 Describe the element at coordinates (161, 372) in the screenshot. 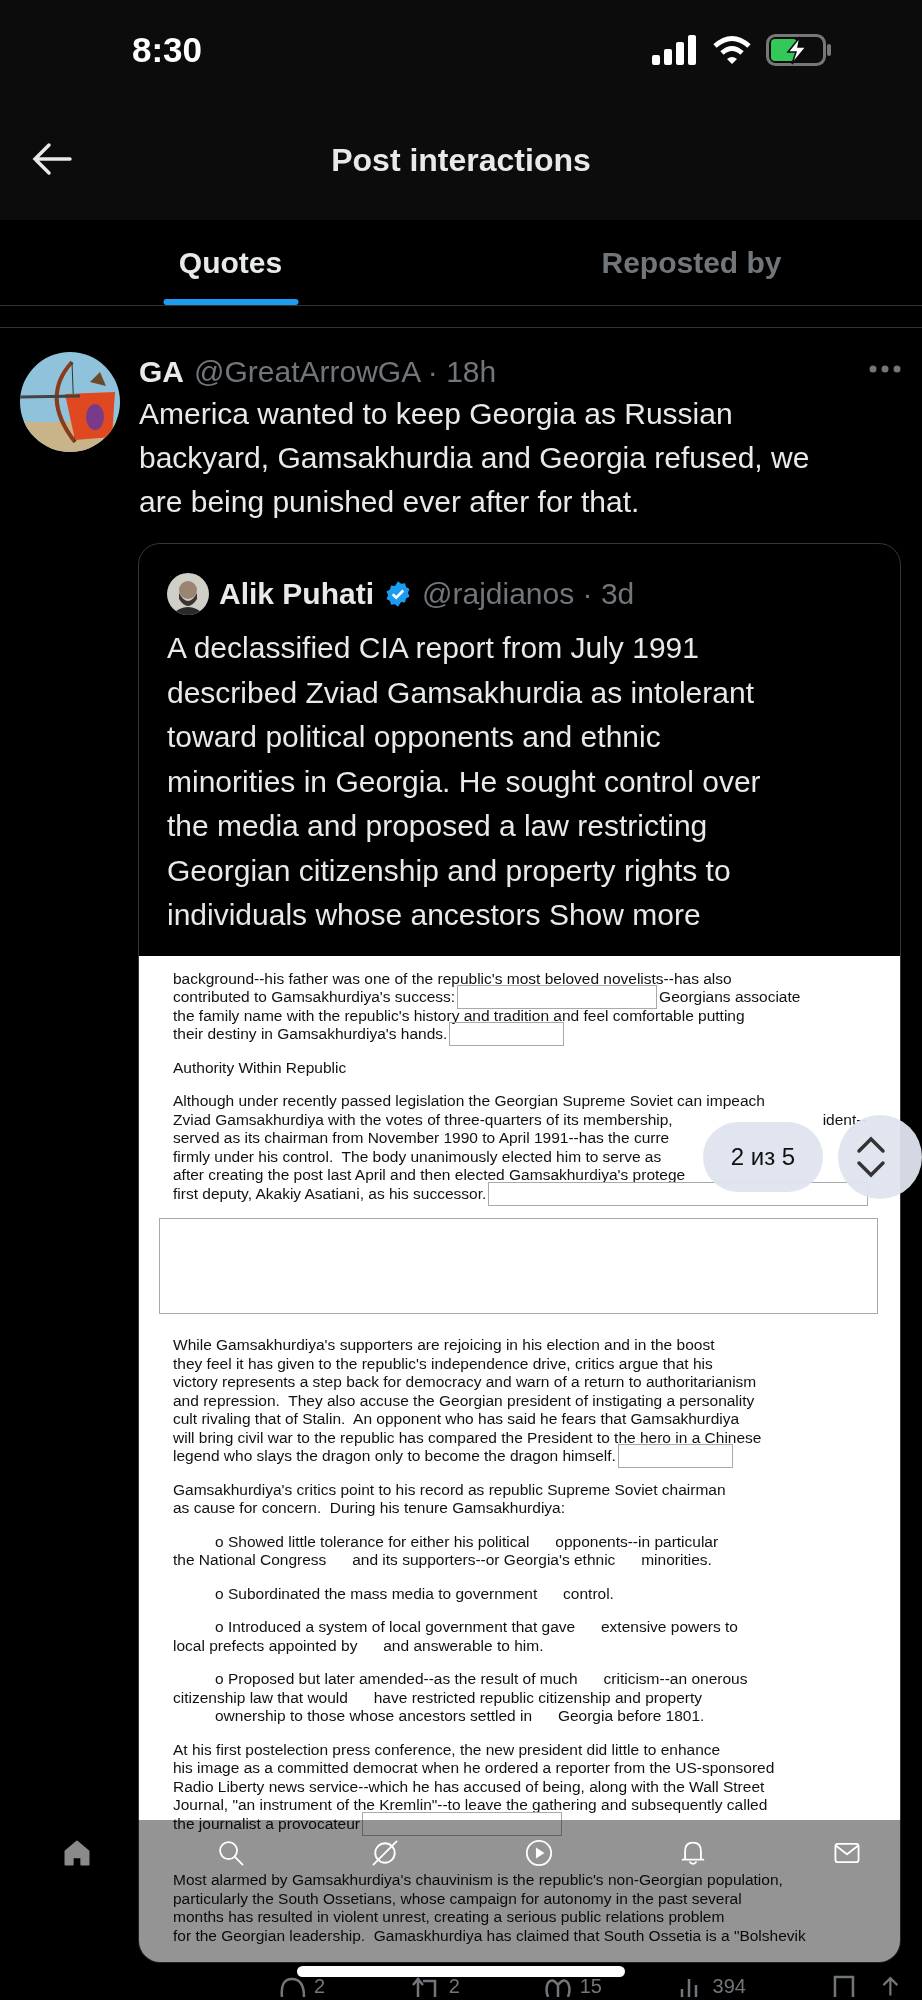

I see `author-name: GA` at that location.